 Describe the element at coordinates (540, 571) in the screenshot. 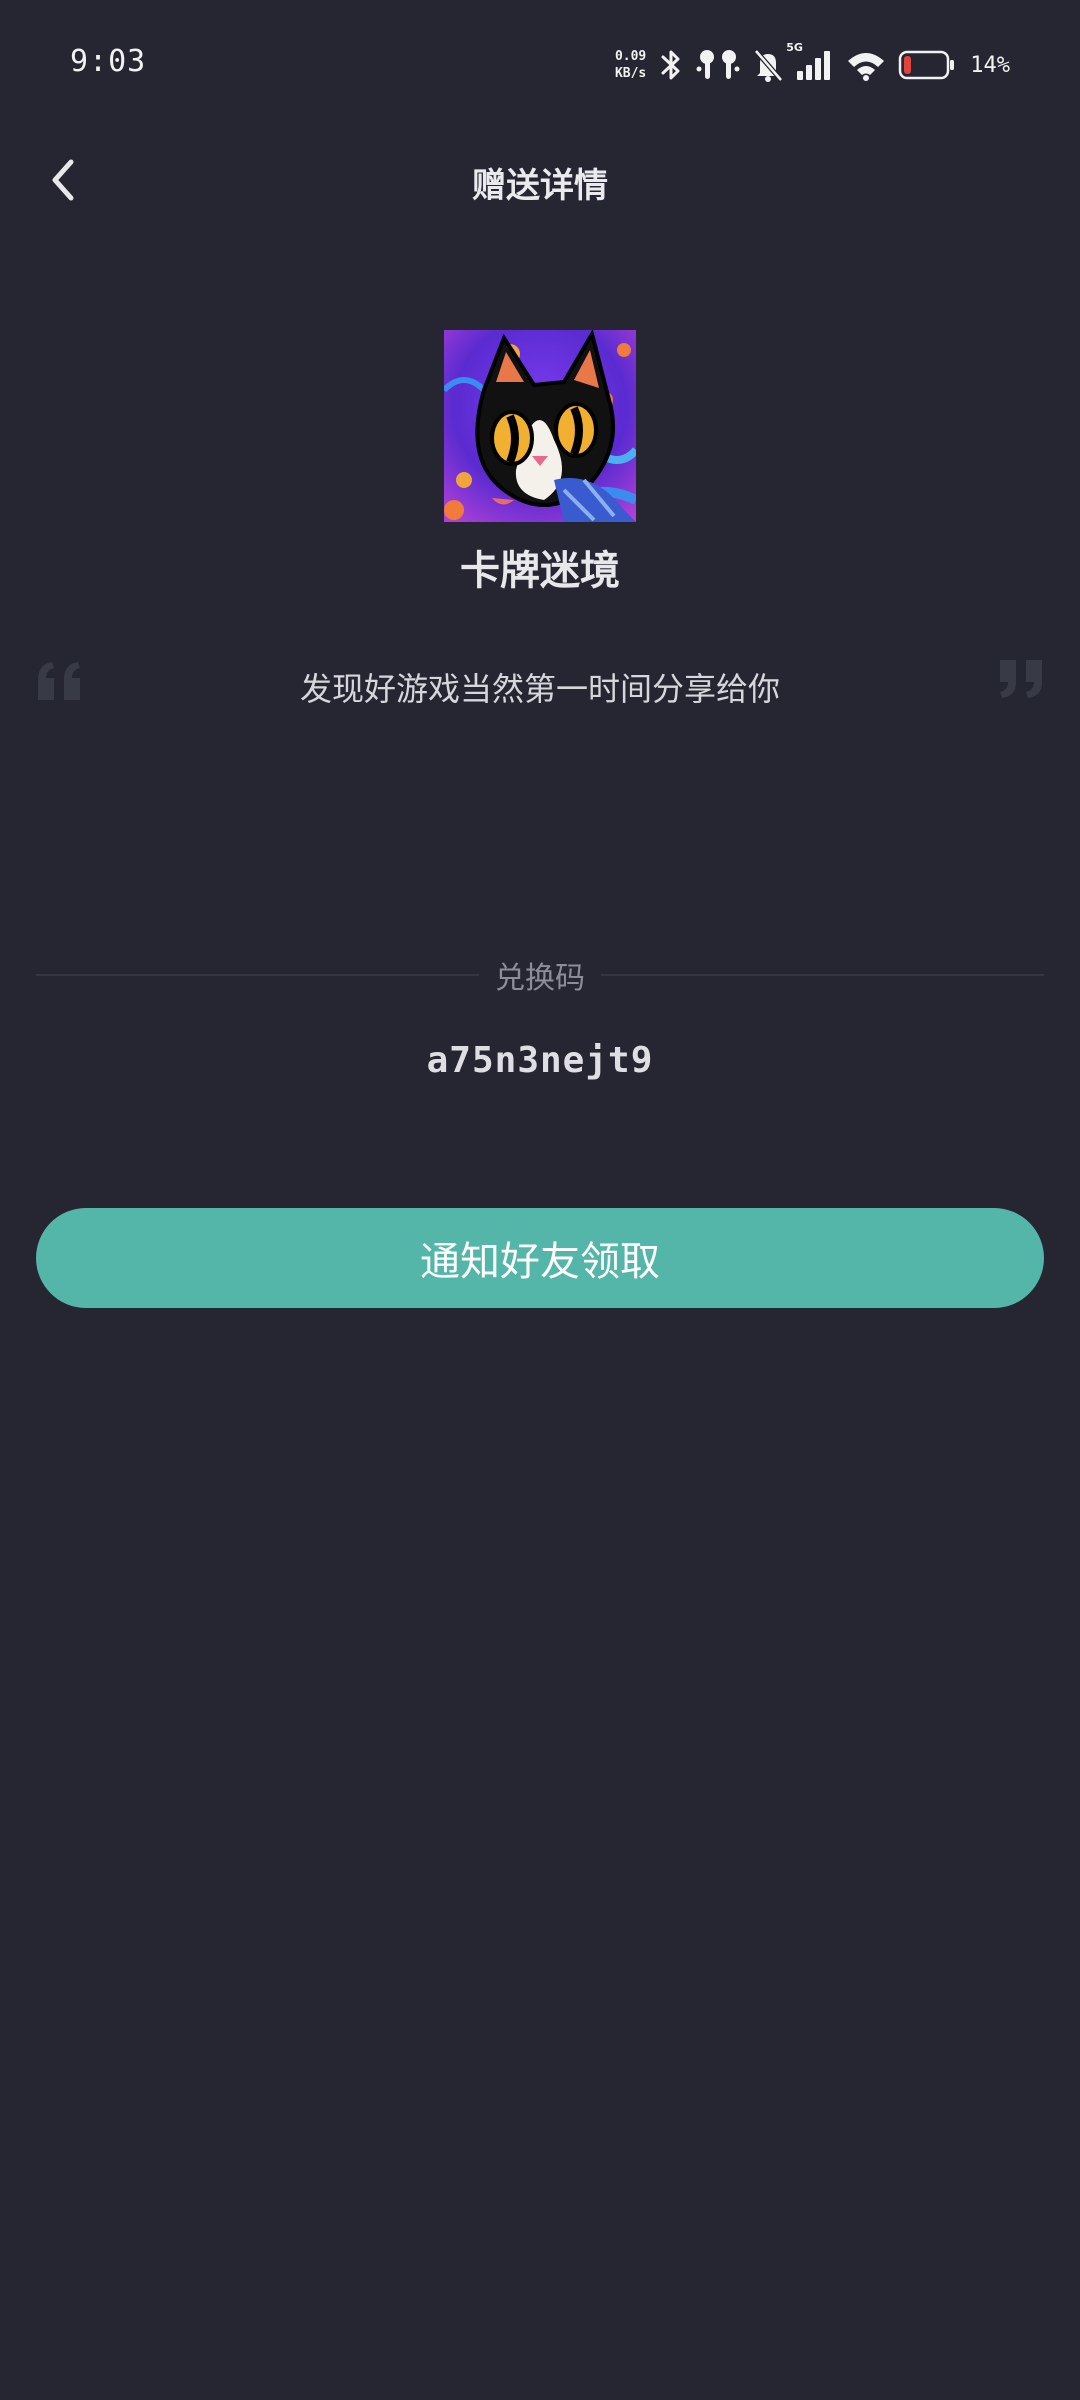

I see `game-name: 卡牌迷境` at that location.